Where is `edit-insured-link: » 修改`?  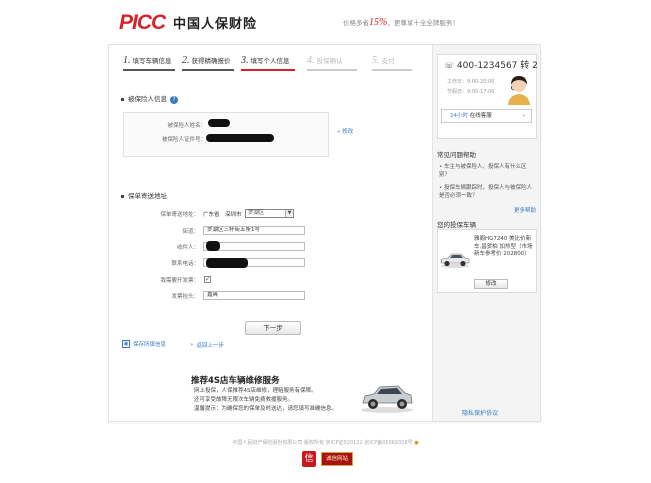 edit-insured-link: » 修改 is located at coordinates (345, 131).